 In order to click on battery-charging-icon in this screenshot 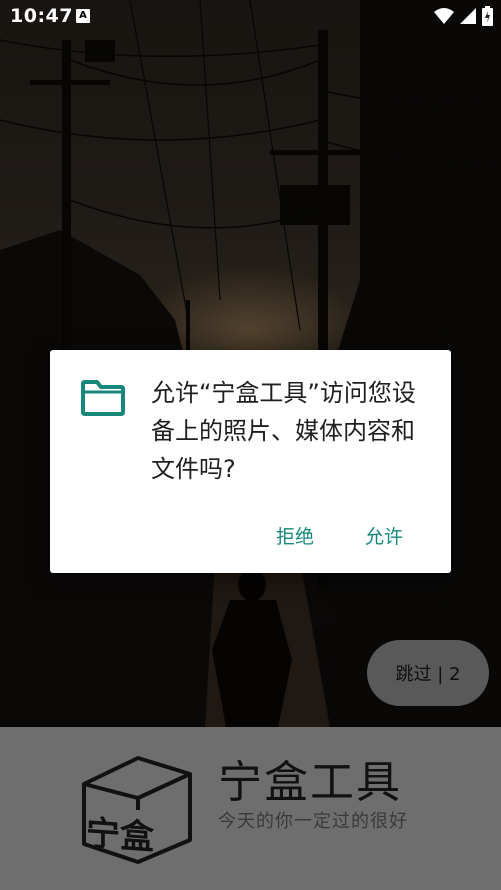, I will do `click(487, 16)`.